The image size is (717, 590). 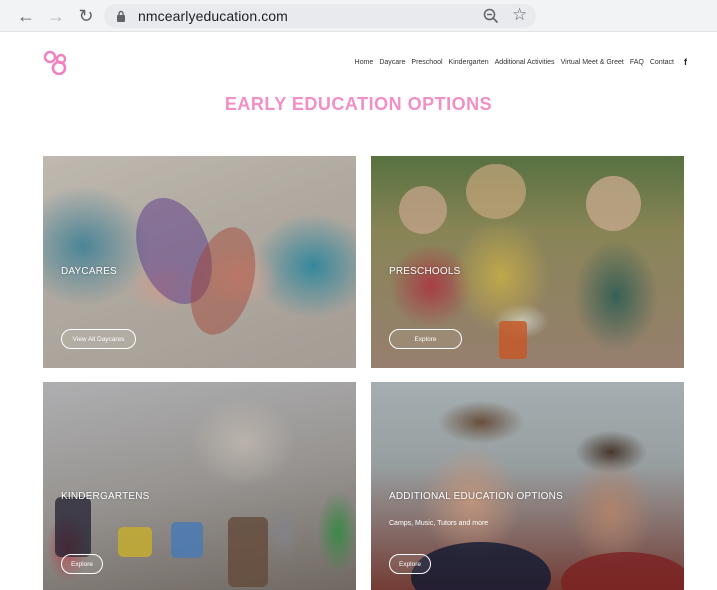 What do you see at coordinates (469, 62) in the screenshot?
I see `nav-link-kindergarten: Kindergarten` at bounding box center [469, 62].